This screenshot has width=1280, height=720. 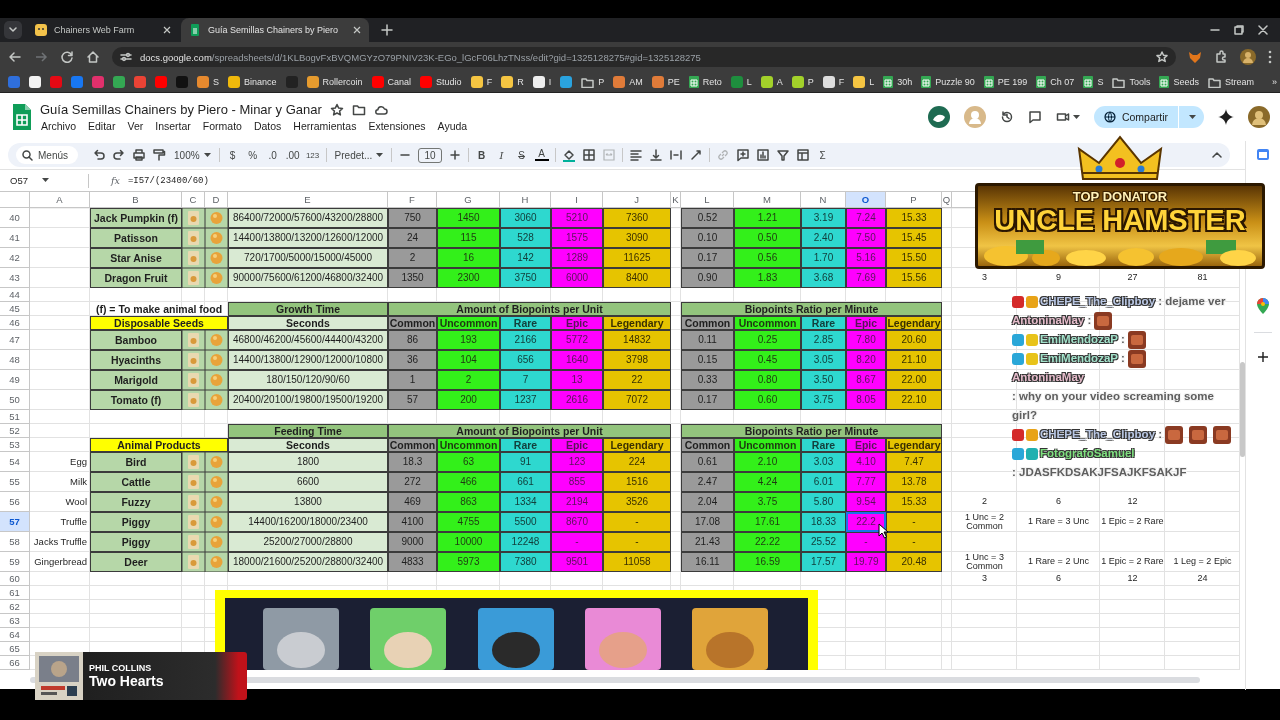 I want to click on address-bar: docs.google.com/spreadsheets/d/1KLBogvFxBVQMGYzO79PNIV23K-EGo_lGcF06LhzTNss/edit?gid=1325128275#gid=1325128275, so click(x=644, y=57).